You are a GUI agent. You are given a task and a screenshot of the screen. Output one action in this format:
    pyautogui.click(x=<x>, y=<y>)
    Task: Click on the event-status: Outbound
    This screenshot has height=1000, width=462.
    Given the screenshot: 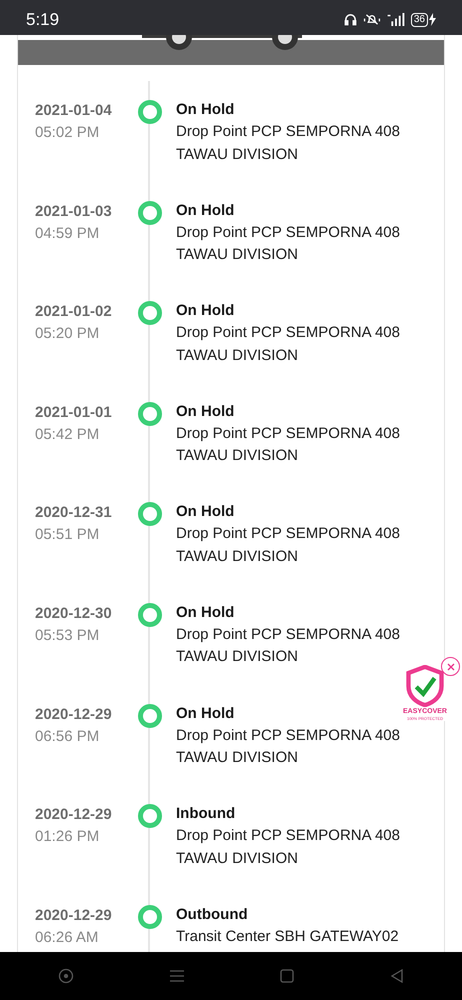 What is the action you would take?
    pyautogui.click(x=212, y=914)
    